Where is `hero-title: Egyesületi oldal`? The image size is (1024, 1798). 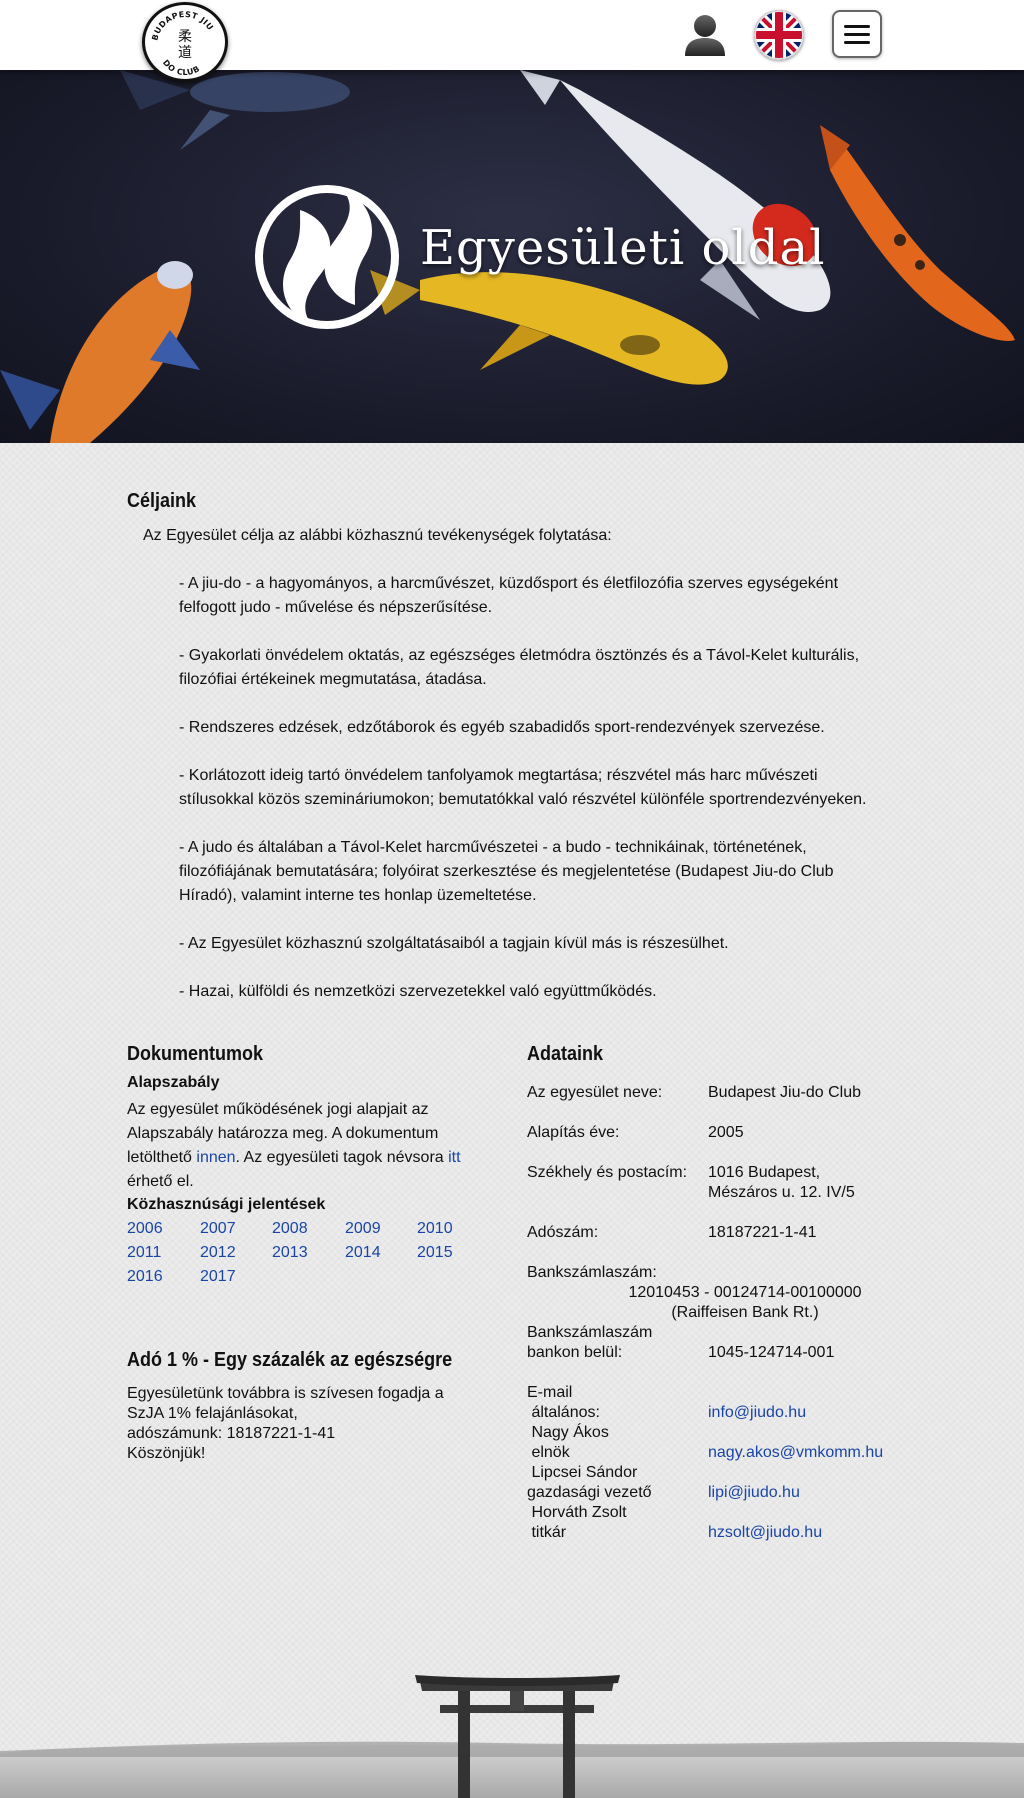 hero-title: Egyesületi oldal is located at coordinates (623, 248).